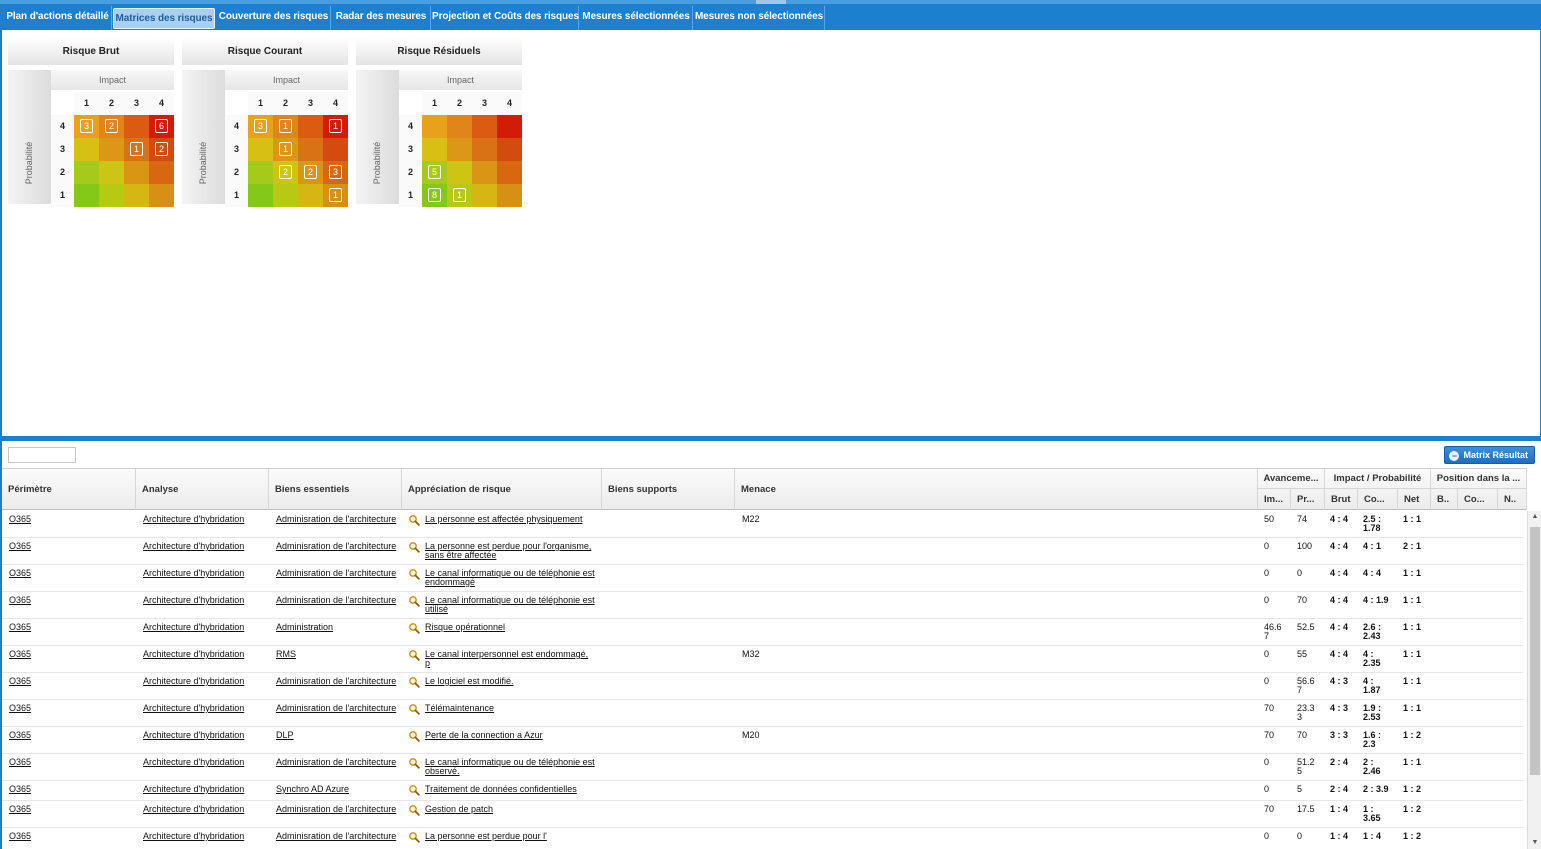 The height and width of the screenshot is (849, 1541). I want to click on cell-appreciation: La personne est perdue pour l', so click(510, 836).